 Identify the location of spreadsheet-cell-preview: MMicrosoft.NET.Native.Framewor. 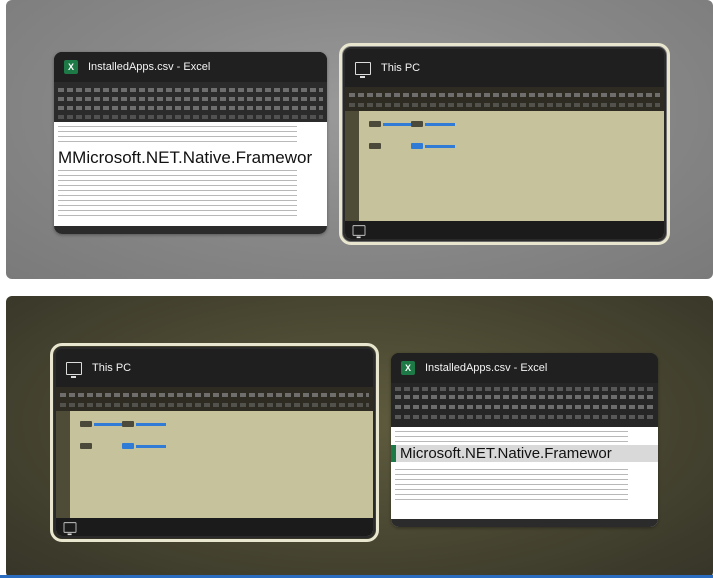
(185, 158).